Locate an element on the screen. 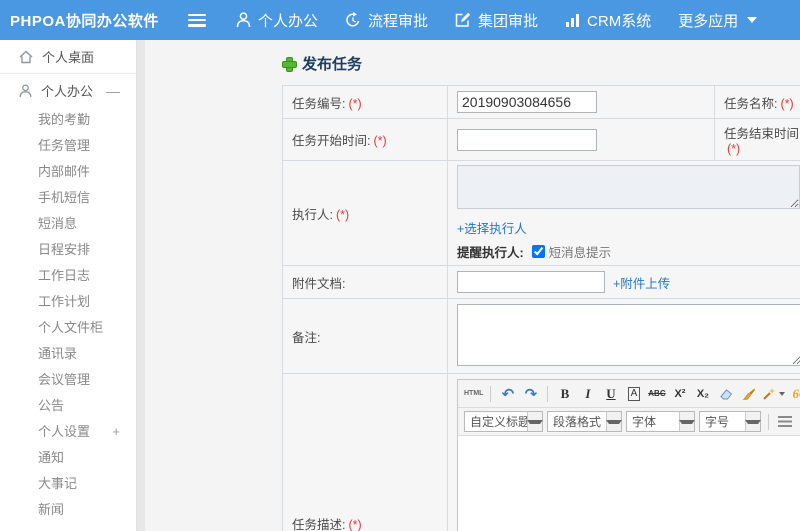  sidebar-item-notification: 通知 is located at coordinates (68, 458).